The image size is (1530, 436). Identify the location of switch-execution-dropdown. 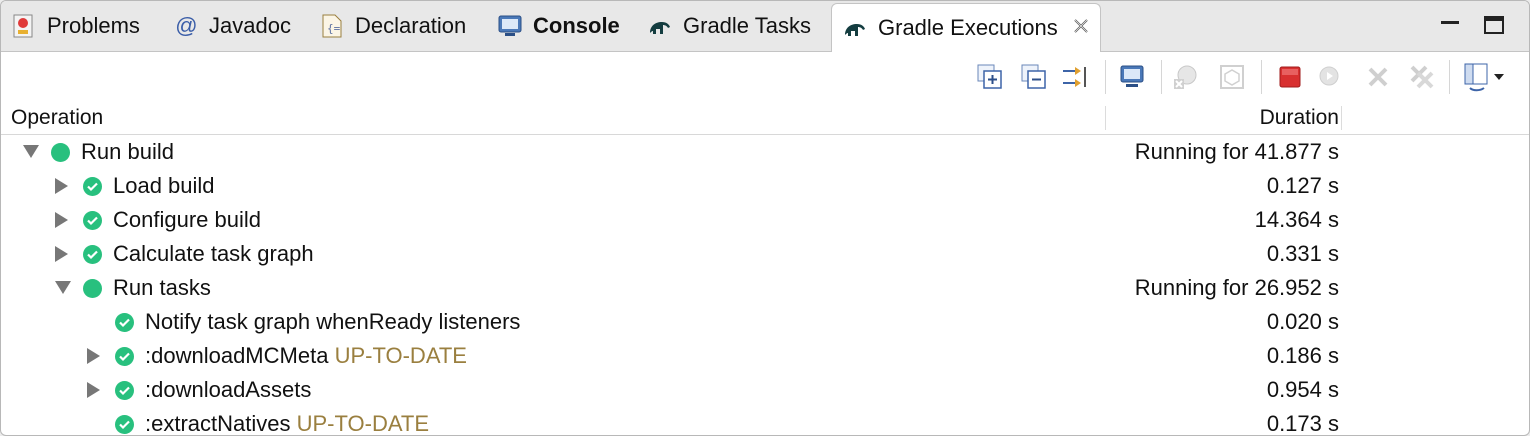
(1486, 77).